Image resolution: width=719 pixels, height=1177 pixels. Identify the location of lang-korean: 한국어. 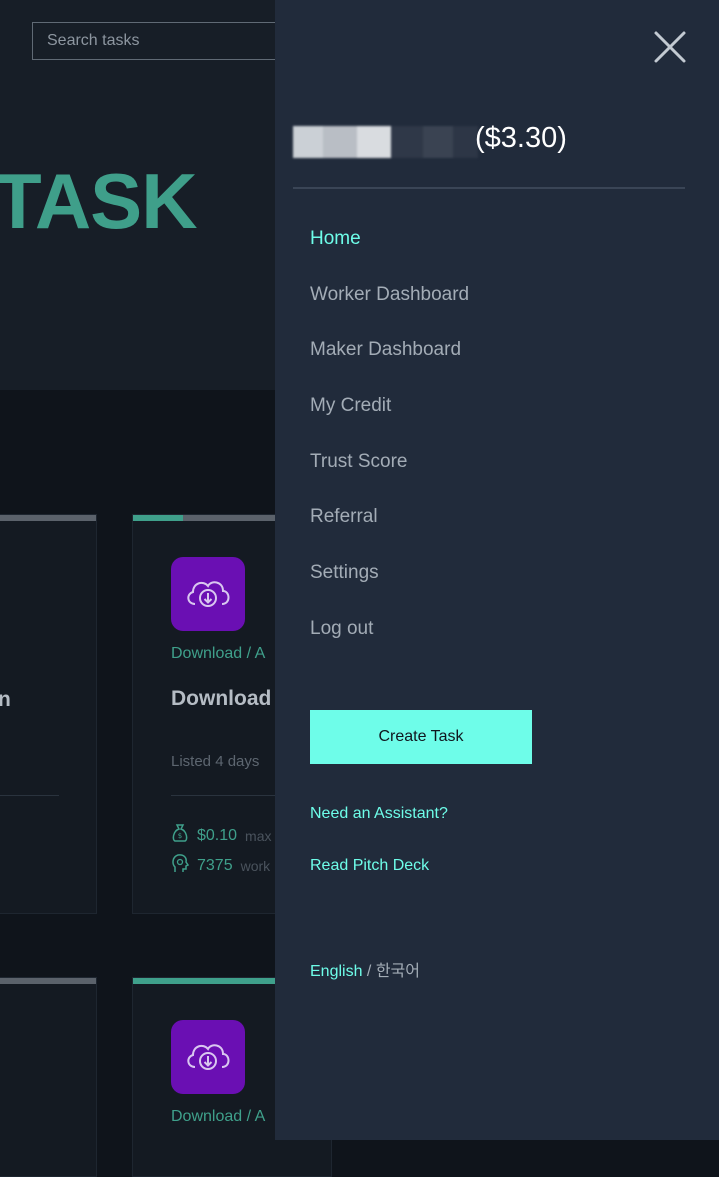
(398, 971).